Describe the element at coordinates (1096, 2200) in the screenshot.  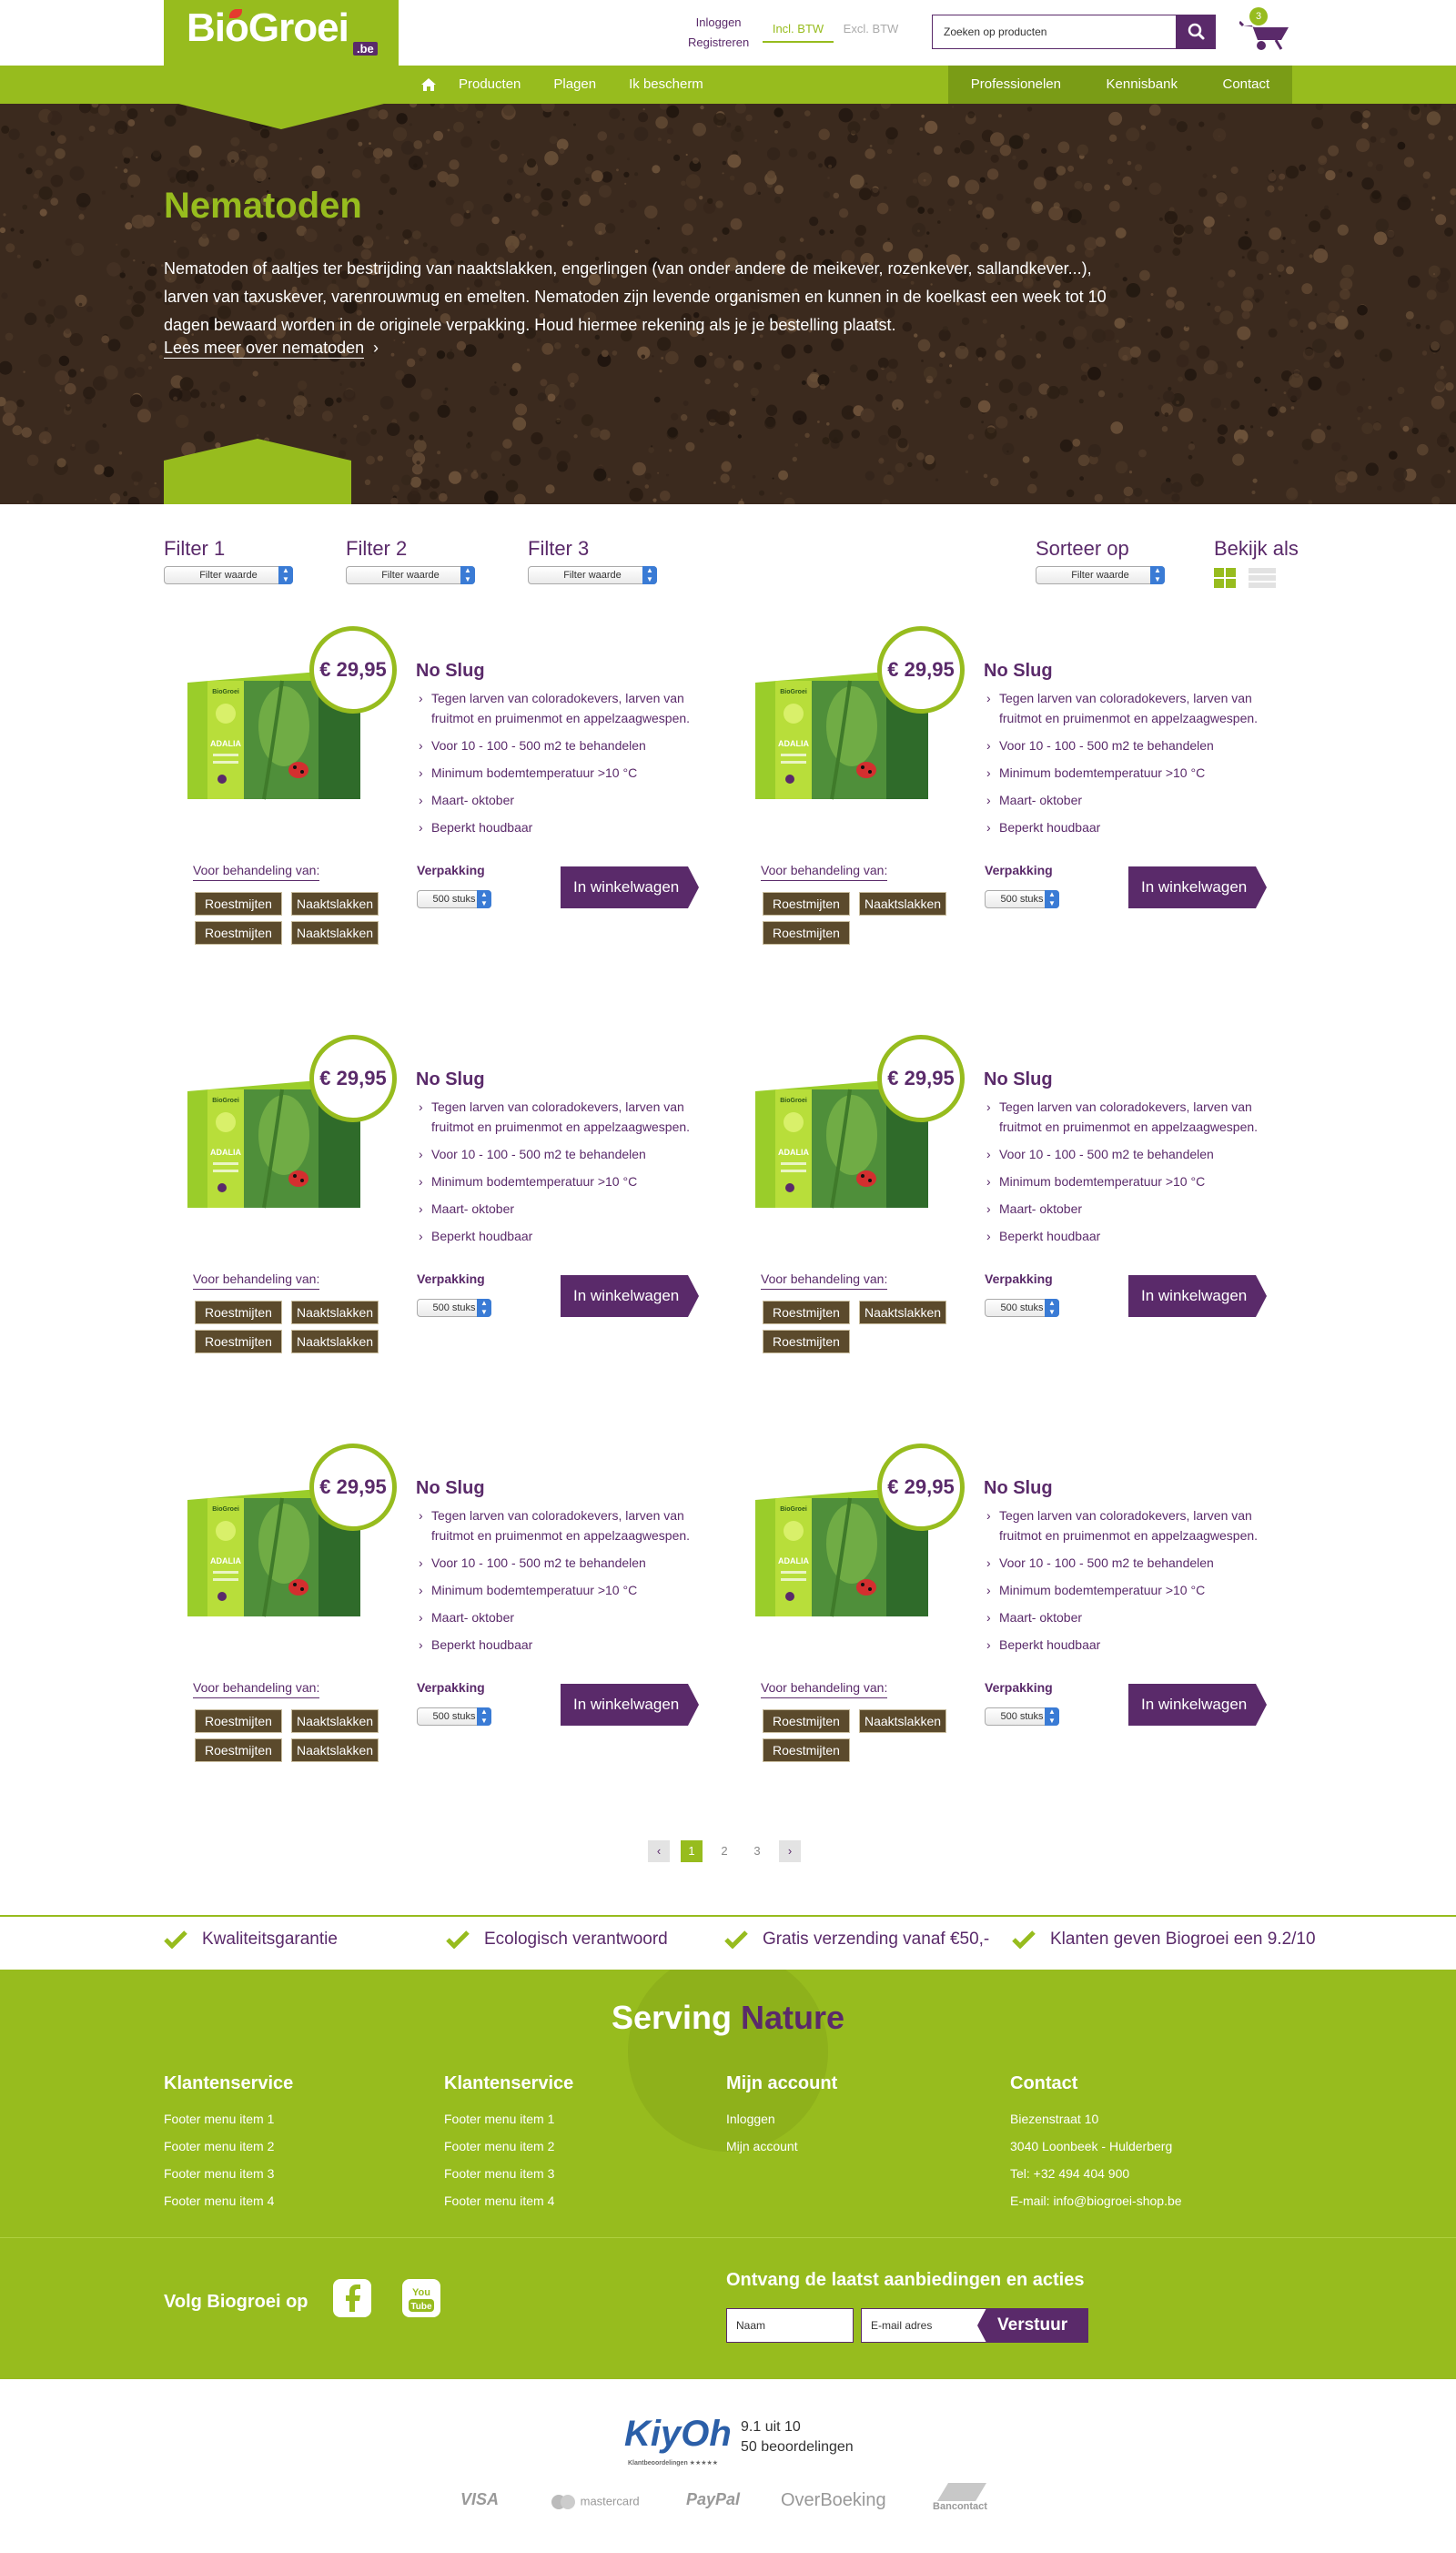
I see `contact-email: E-mail: info@biogroei-shop.be` at that location.